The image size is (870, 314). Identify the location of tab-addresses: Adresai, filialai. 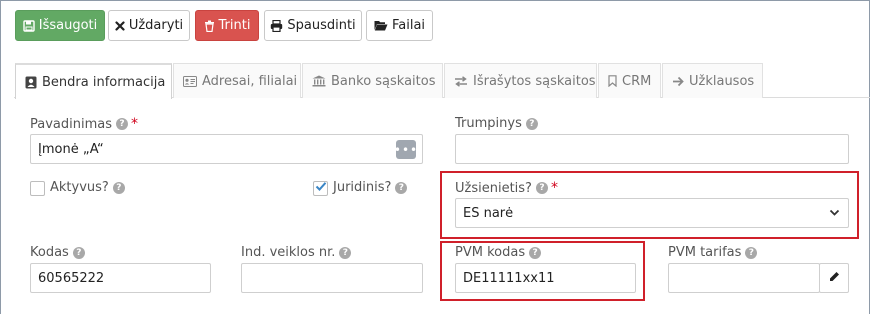
(237, 80).